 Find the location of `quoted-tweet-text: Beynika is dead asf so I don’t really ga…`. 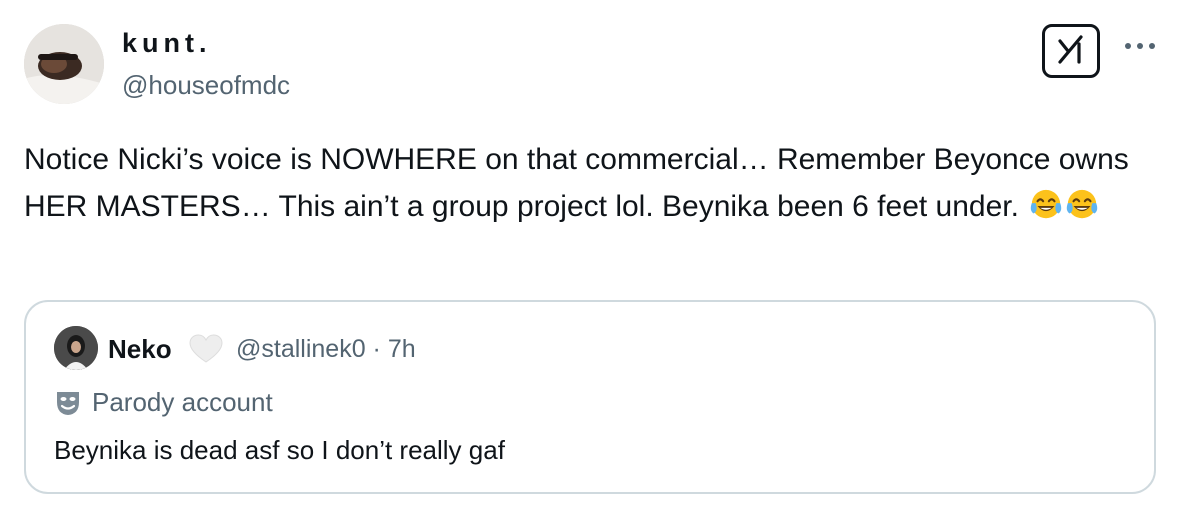

quoted-tweet-text: Beynika is dead asf so I don’t really ga… is located at coordinates (279, 450).